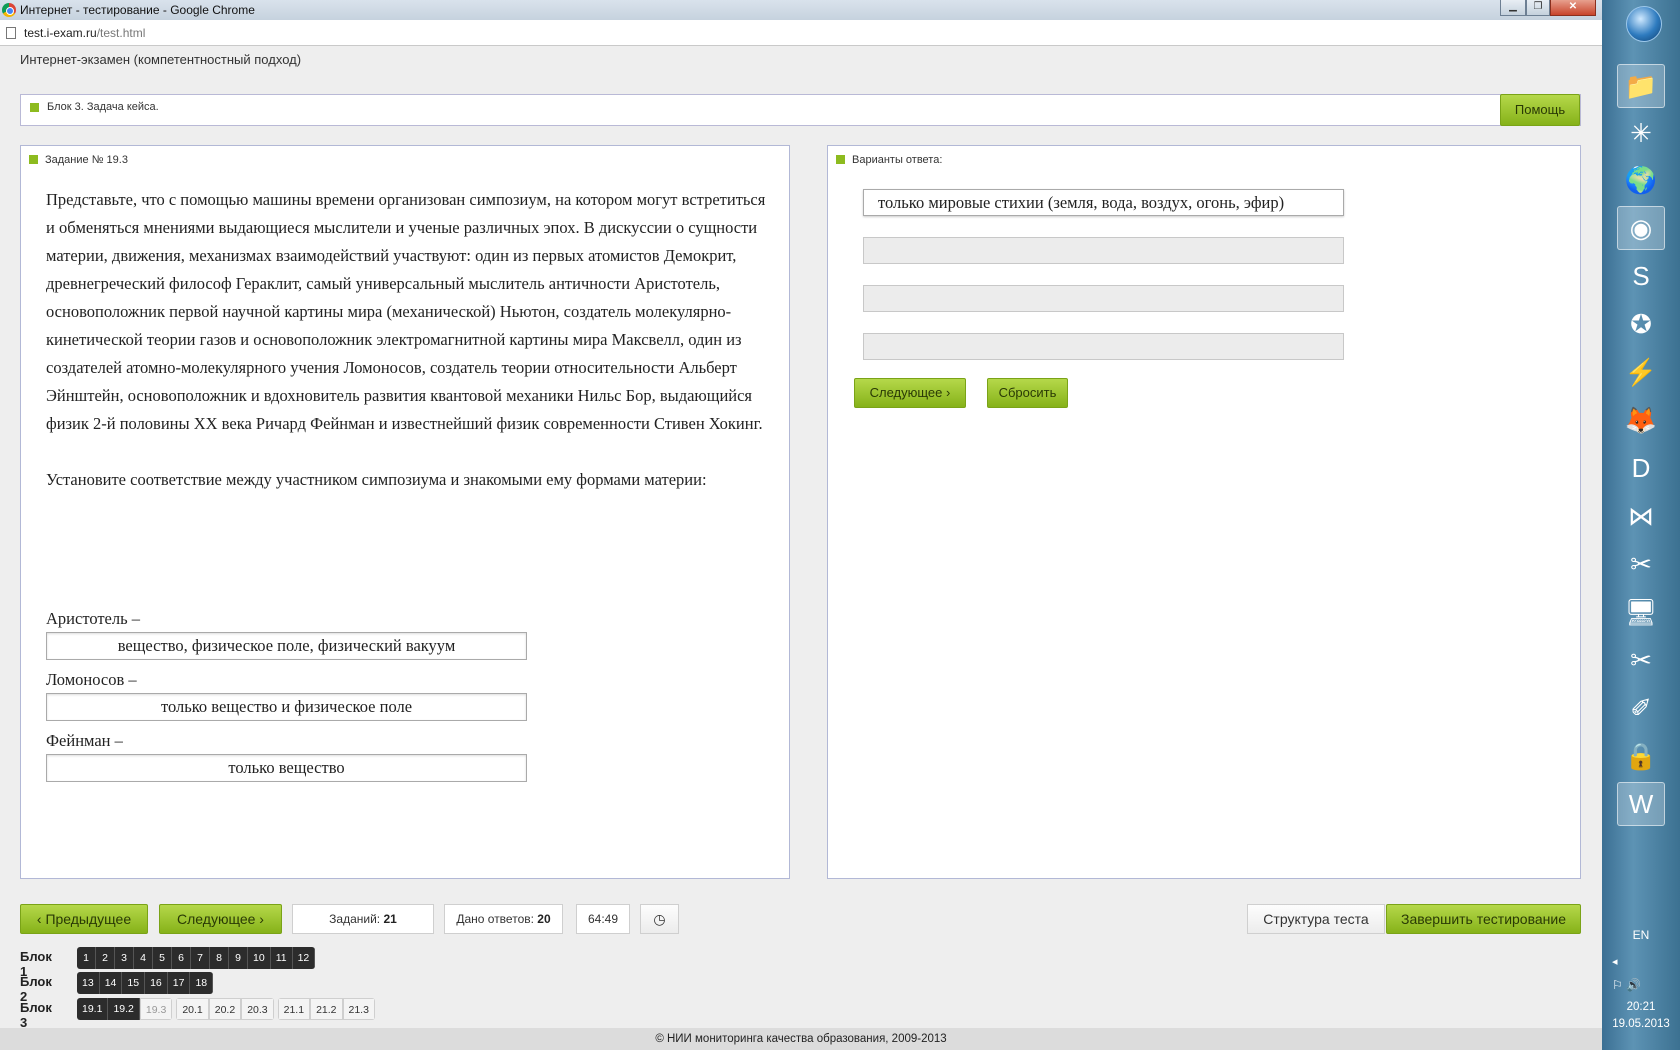 The height and width of the screenshot is (1050, 1680). Describe the element at coordinates (238, 958) in the screenshot. I see `question-chip: 9` at that location.